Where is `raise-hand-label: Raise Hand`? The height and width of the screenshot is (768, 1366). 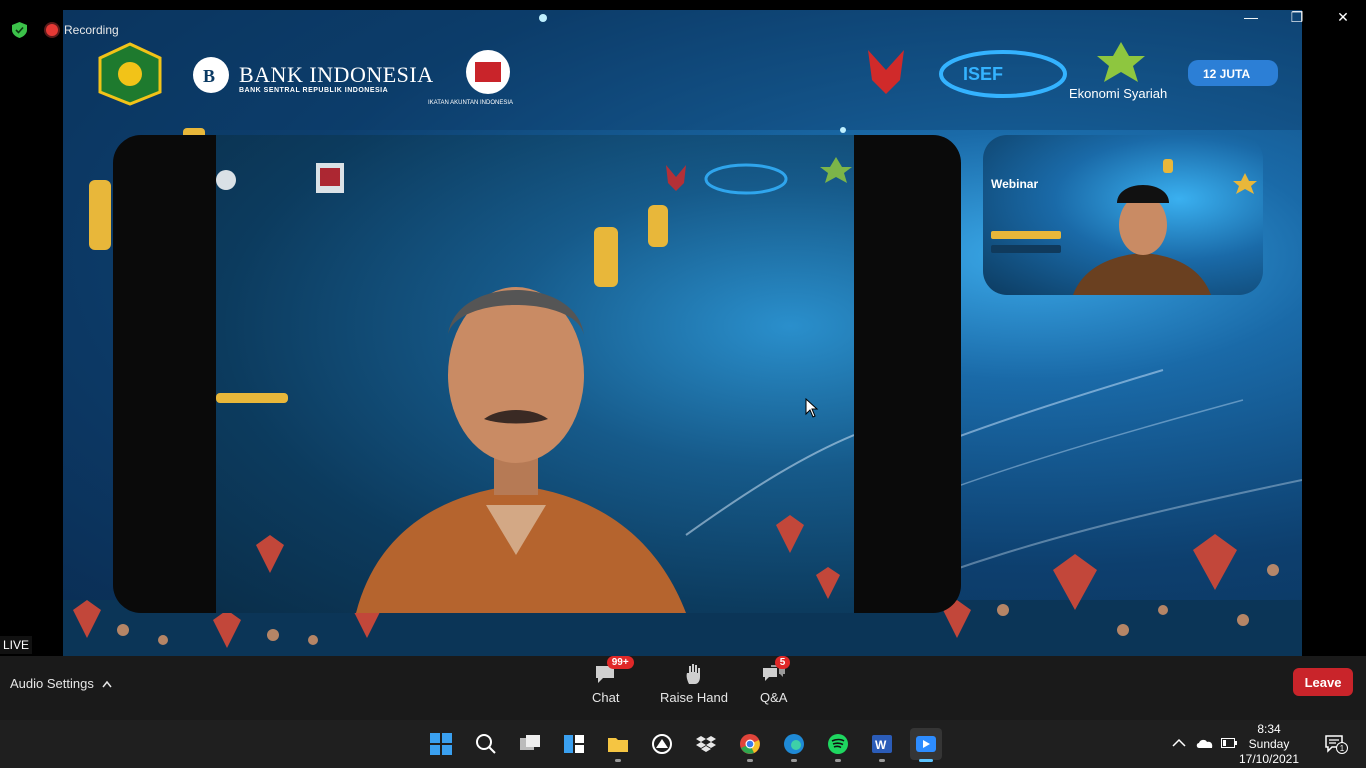
raise-hand-label: Raise Hand is located at coordinates (694, 697).